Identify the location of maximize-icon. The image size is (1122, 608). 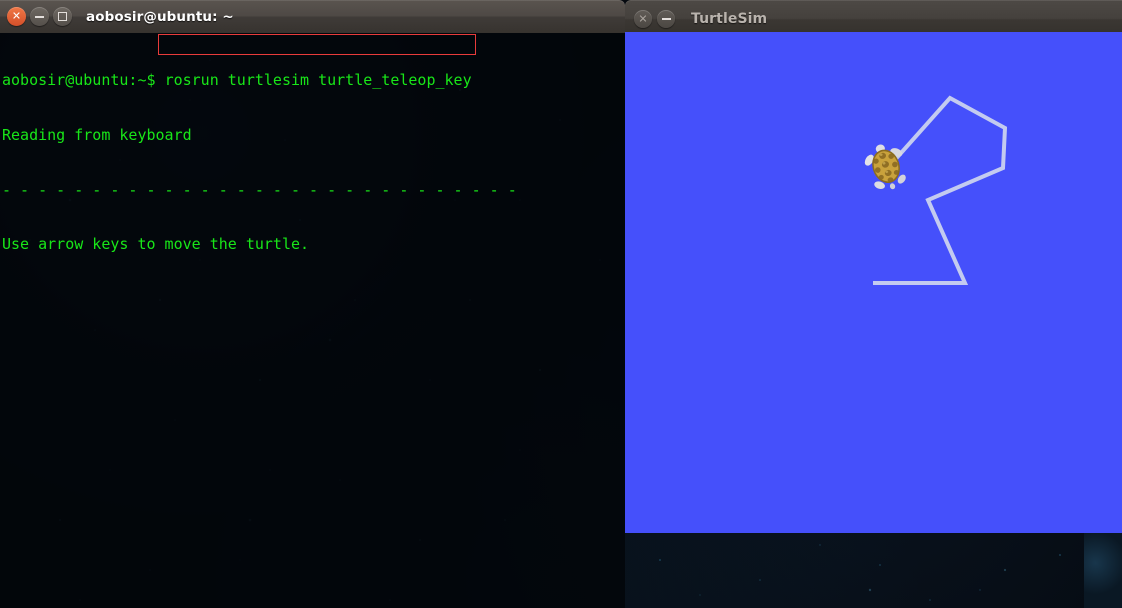
(62, 16).